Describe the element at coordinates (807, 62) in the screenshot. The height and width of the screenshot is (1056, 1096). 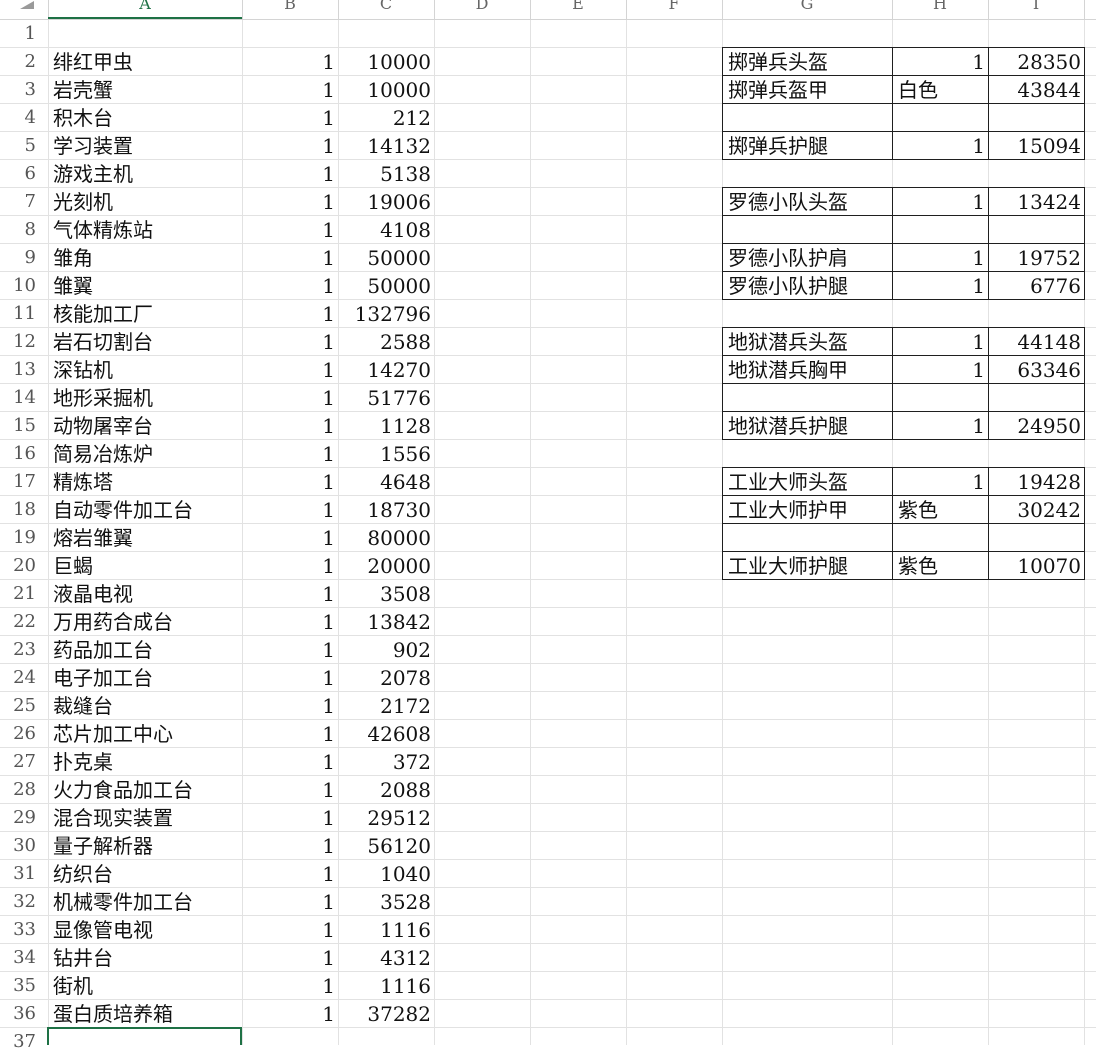
I see `cell-g: 掷弹兵头盔` at that location.